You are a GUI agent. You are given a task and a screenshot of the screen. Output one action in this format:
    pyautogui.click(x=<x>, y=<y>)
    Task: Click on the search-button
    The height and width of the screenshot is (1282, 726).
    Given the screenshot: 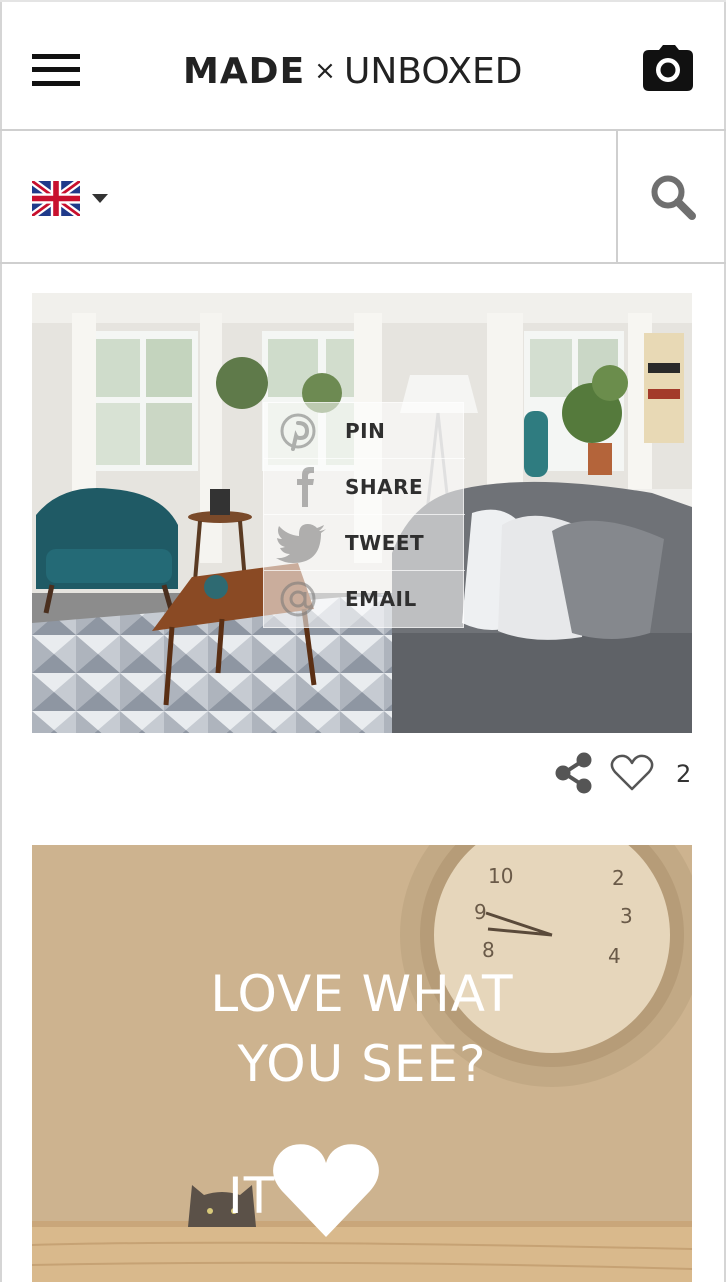 What is the action you would take?
    pyautogui.click(x=670, y=196)
    